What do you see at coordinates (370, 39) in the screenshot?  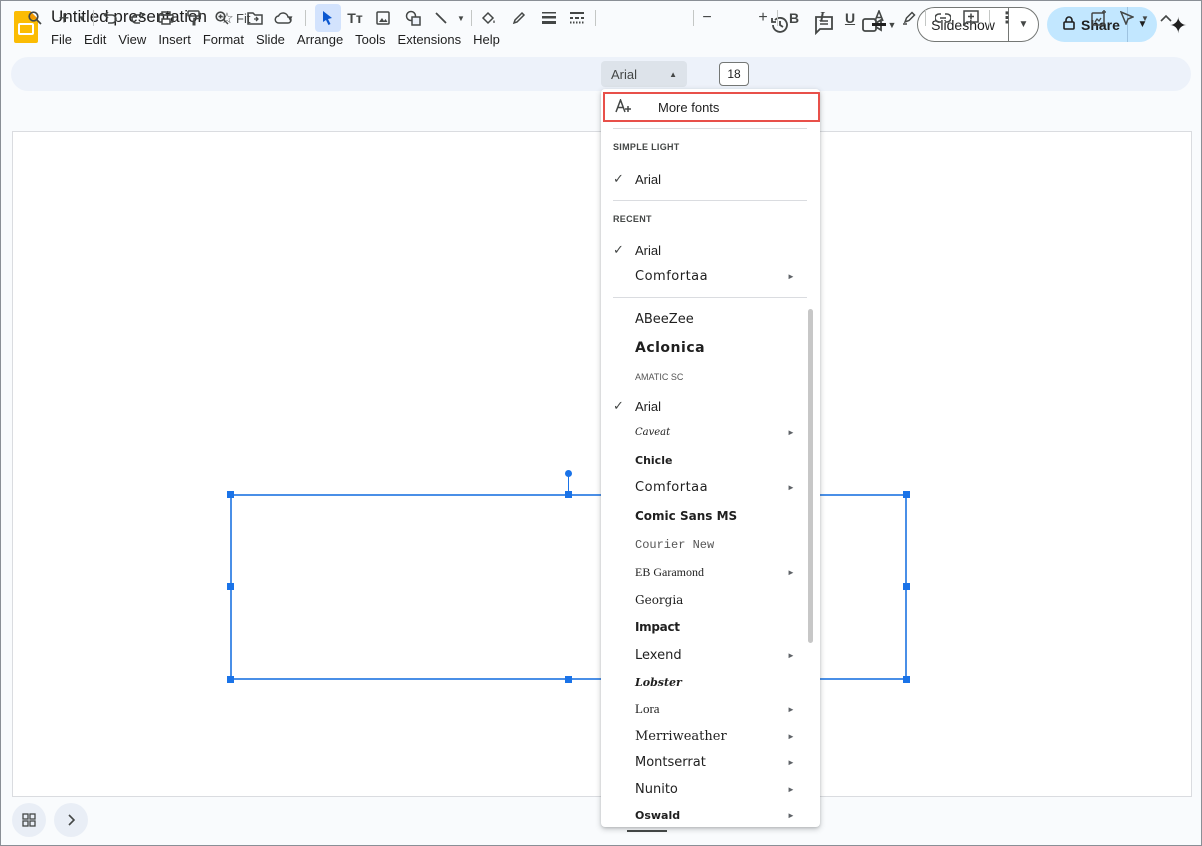 I see `menu-tools: Tools` at bounding box center [370, 39].